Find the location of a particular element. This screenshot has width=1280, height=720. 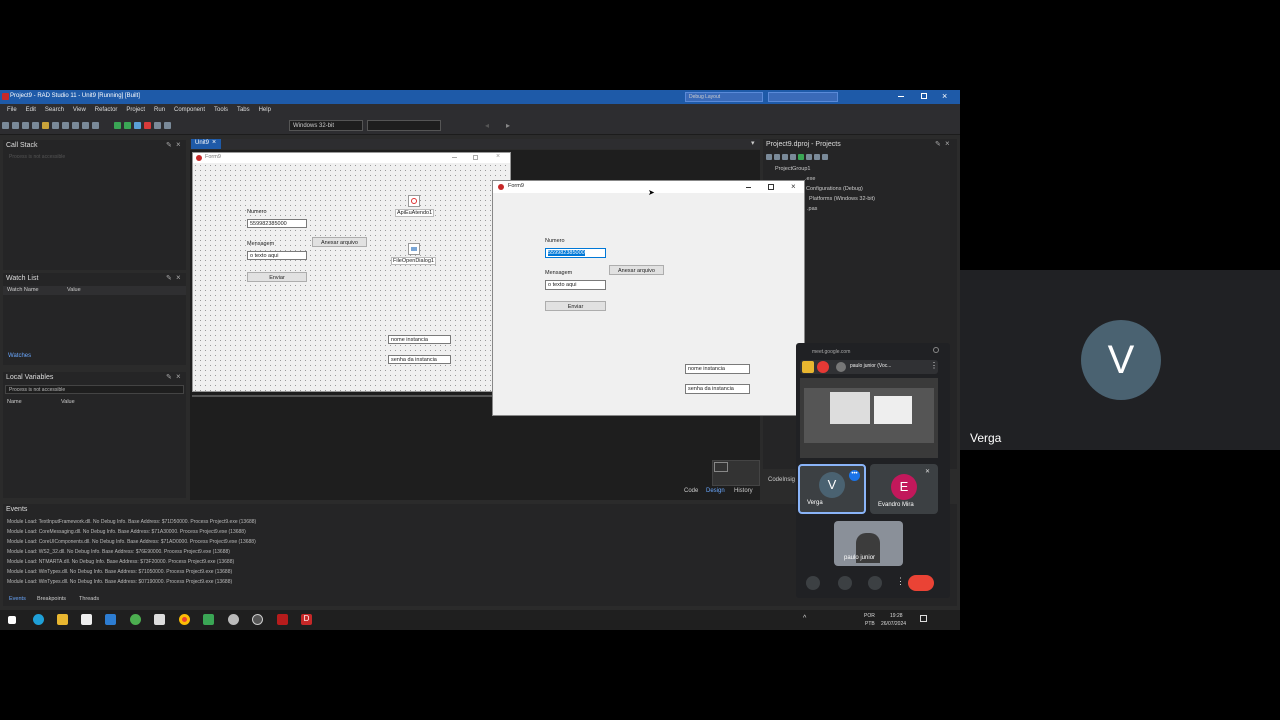

tree-item: Platforms (Windows 32-bit) is located at coordinates (842, 199).